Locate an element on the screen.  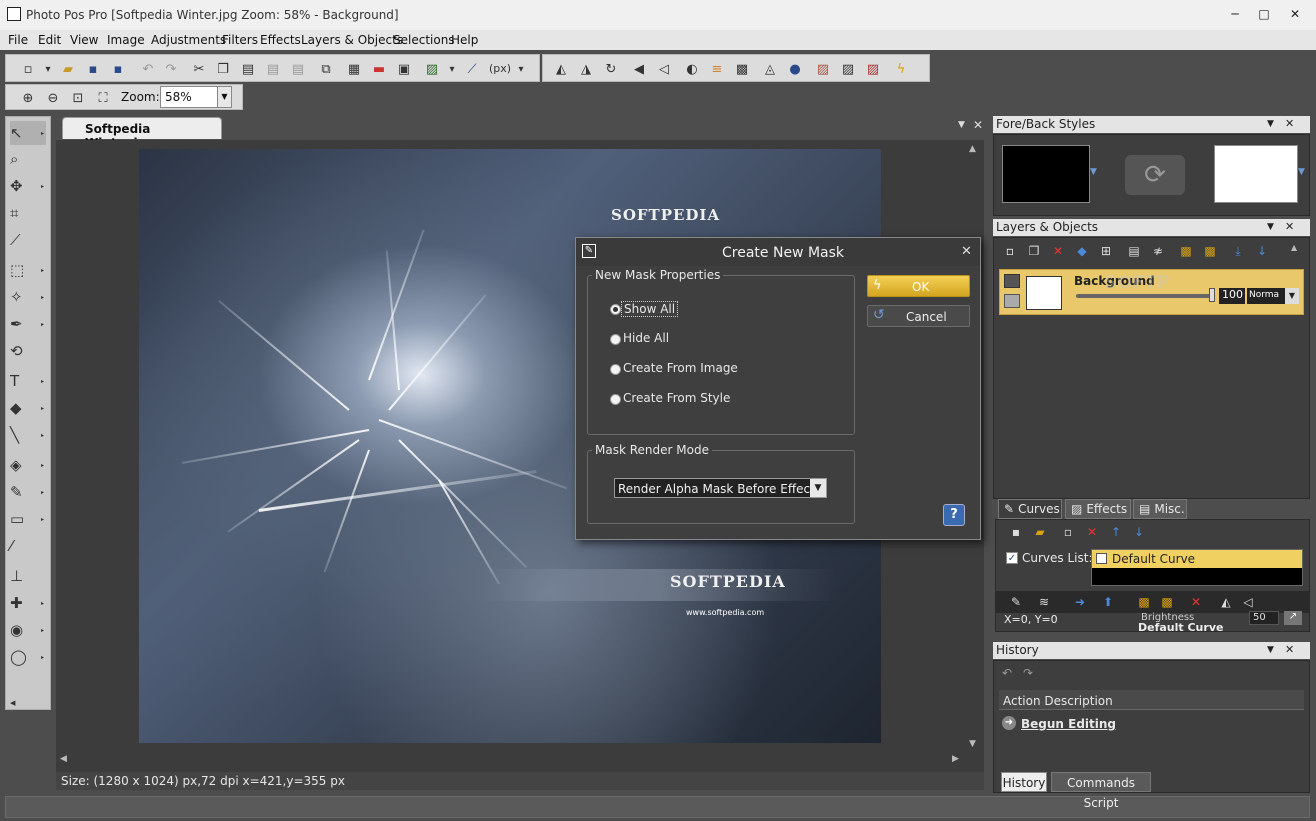
open-icon: ▰ is located at coordinates (68, 69).